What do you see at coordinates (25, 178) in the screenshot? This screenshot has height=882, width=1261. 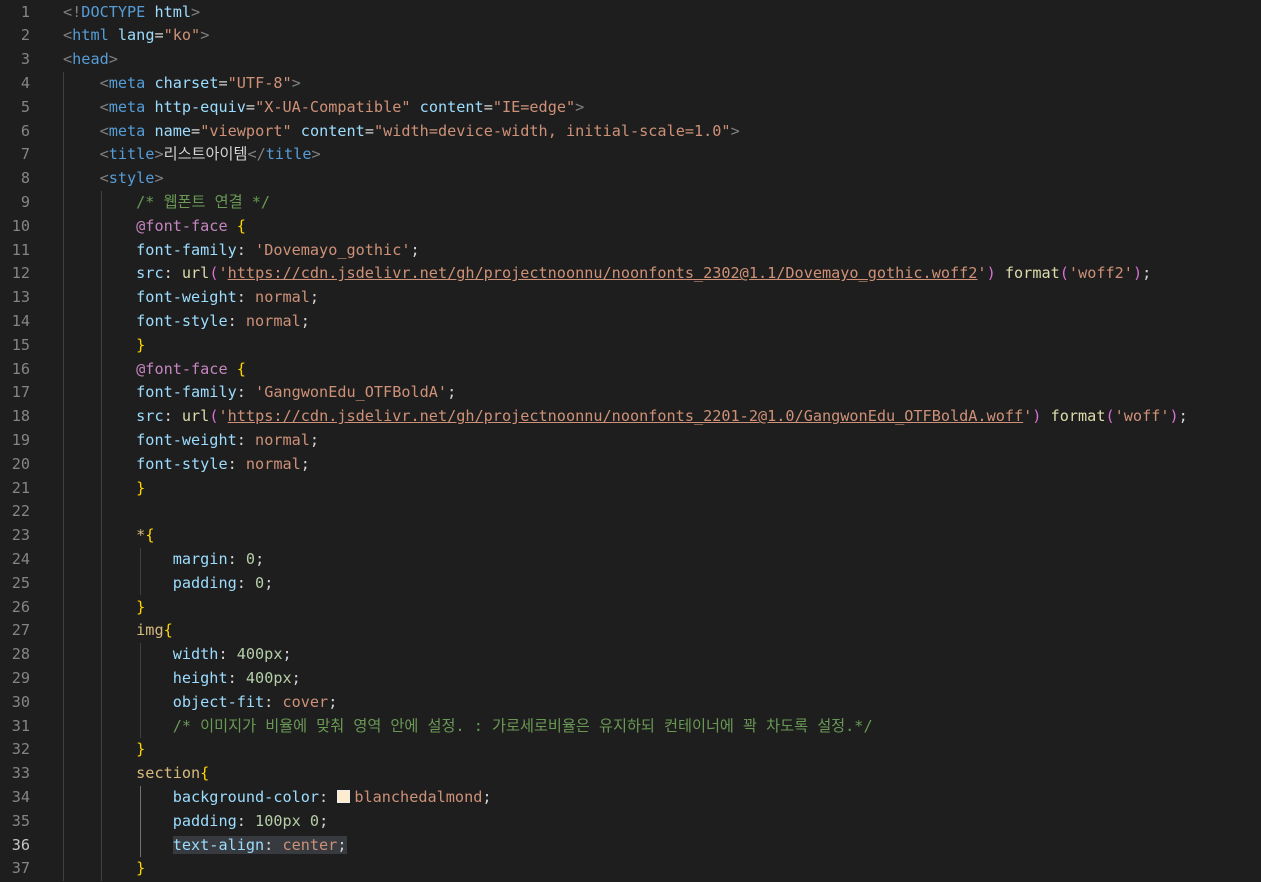 I see `line-number: 8` at bounding box center [25, 178].